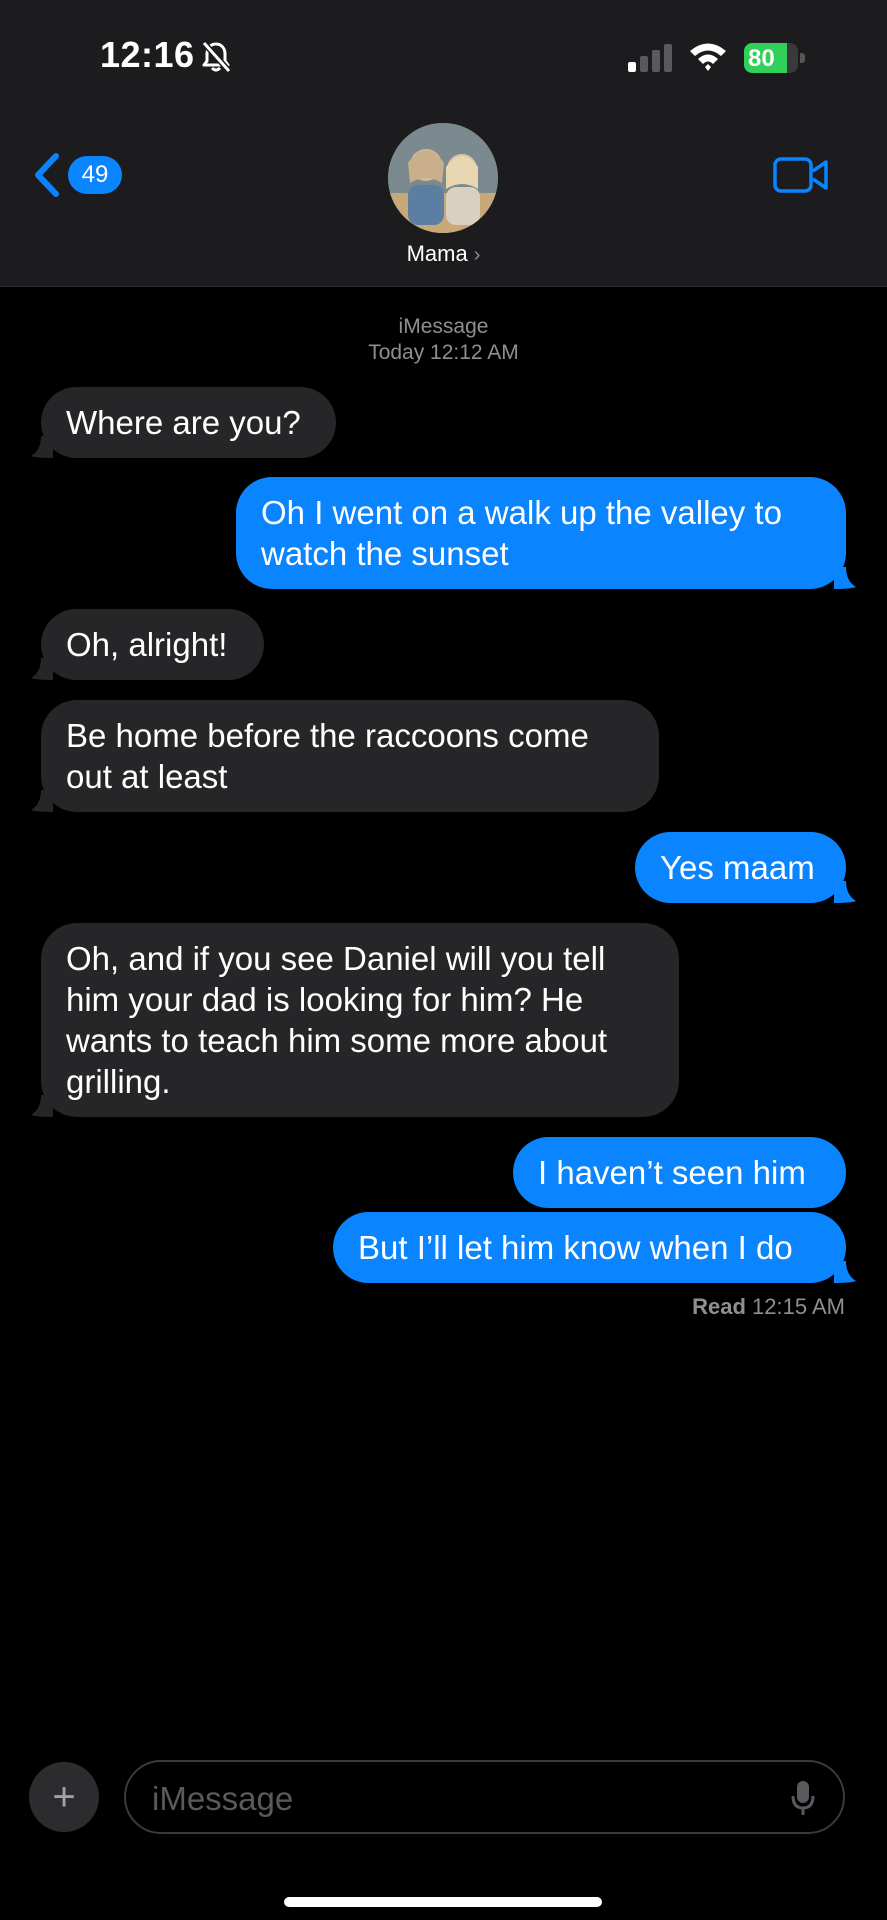  I want to click on plus-icon: +, so click(64, 1797).